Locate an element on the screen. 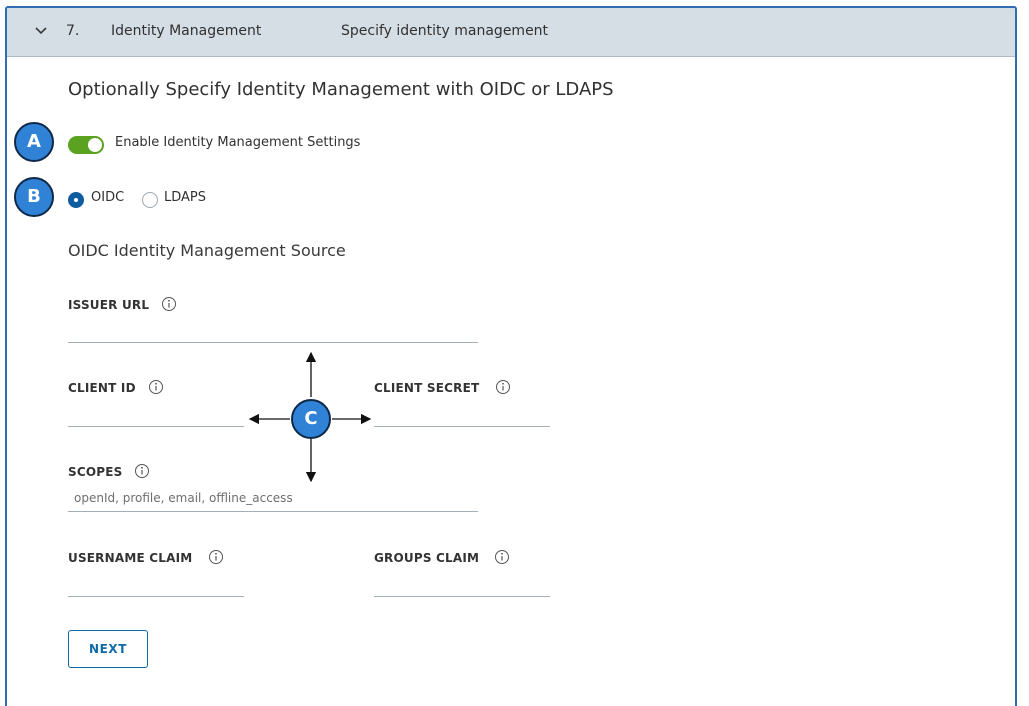  ldaps-radio is located at coordinates (150, 200).